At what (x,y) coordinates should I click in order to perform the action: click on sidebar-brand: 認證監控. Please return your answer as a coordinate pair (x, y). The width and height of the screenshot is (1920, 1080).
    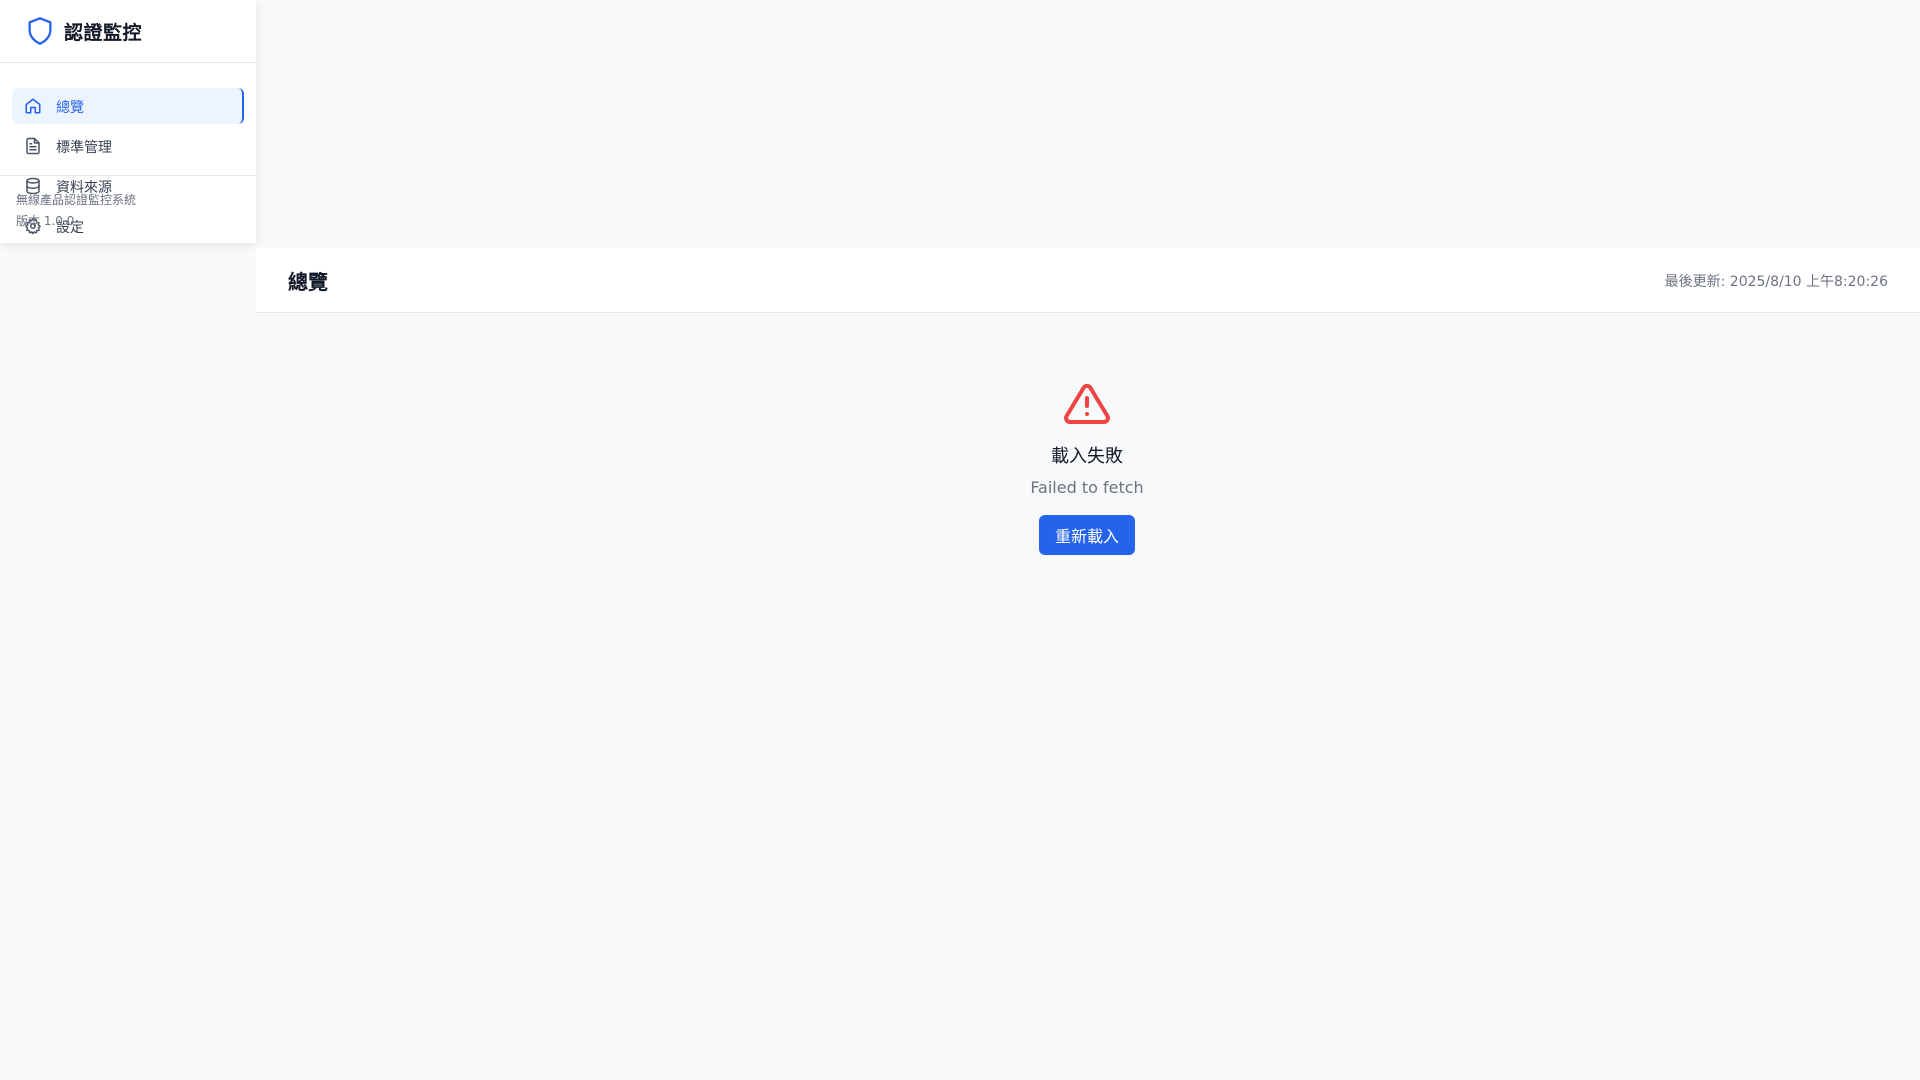
    Looking at the image, I should click on (128, 31).